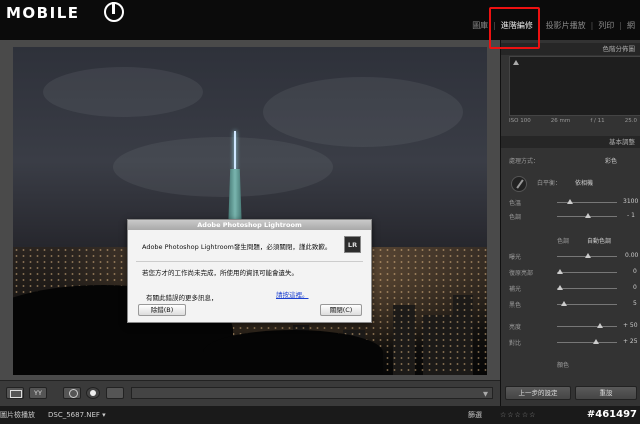 This screenshot has height=424, width=640. I want to click on reset-button: 重設, so click(606, 393).